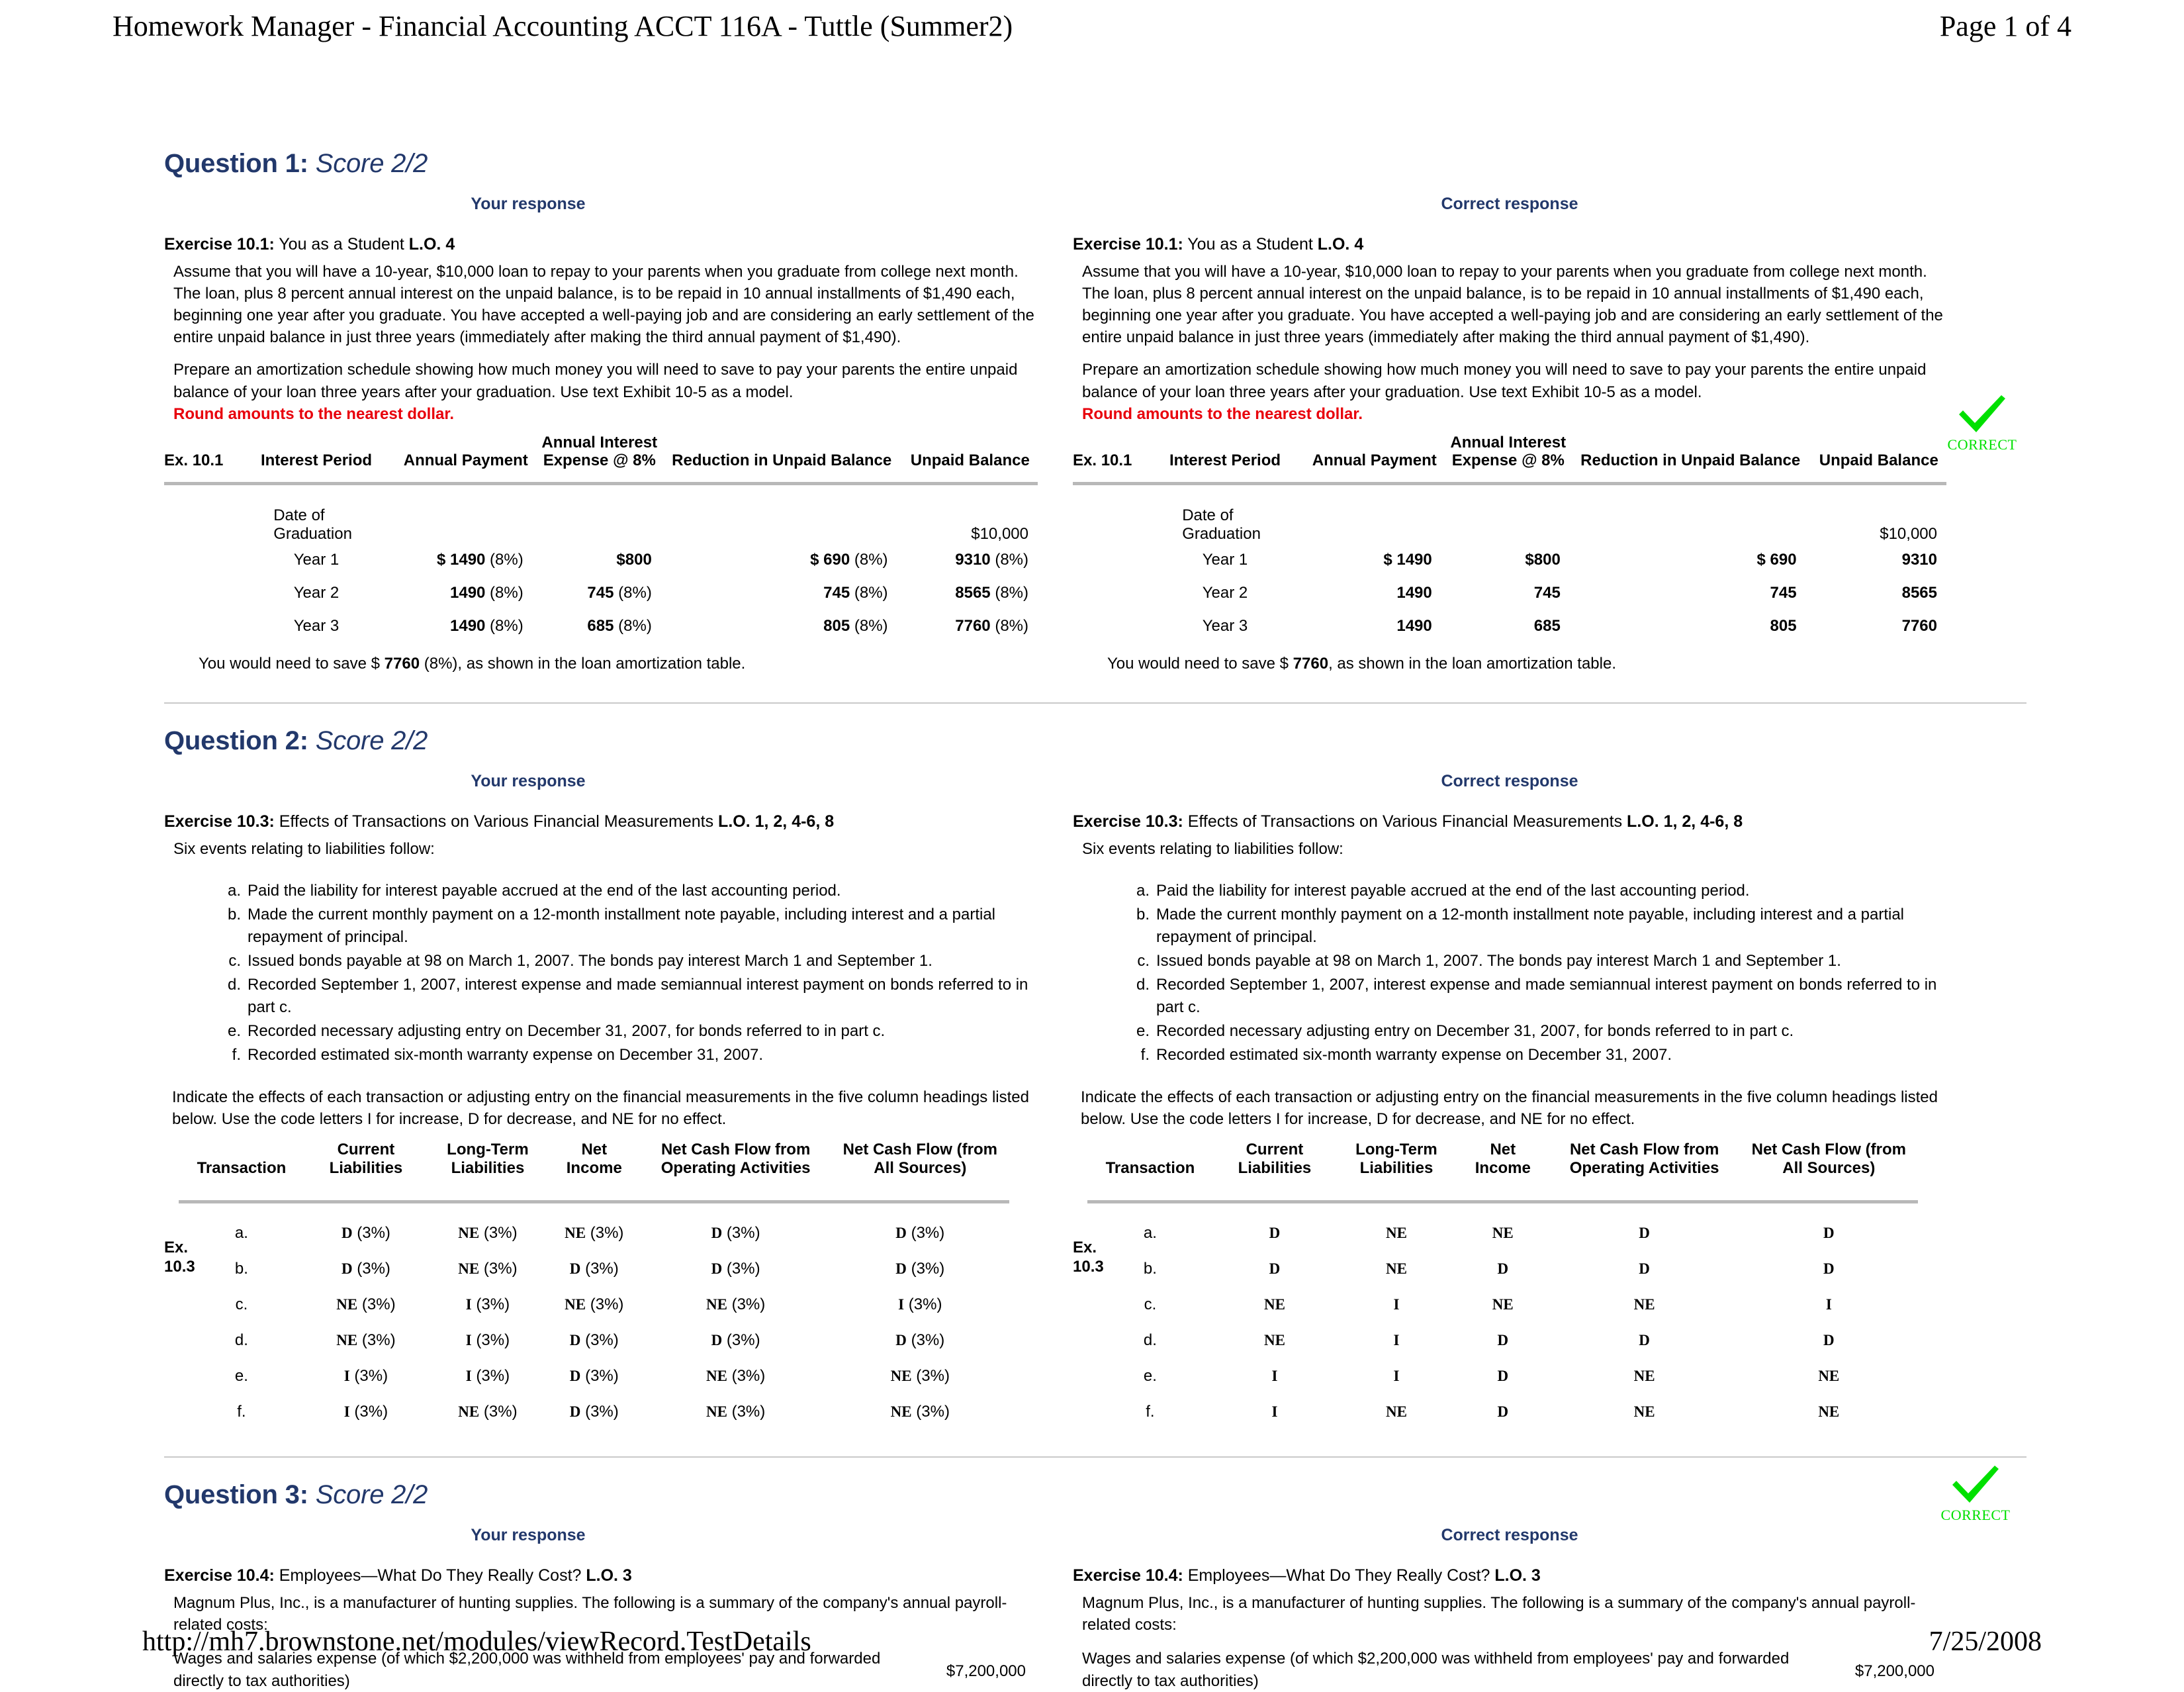 The width and height of the screenshot is (2184, 1692). I want to click on ex-label-2-line1: Ex., so click(176, 1248).